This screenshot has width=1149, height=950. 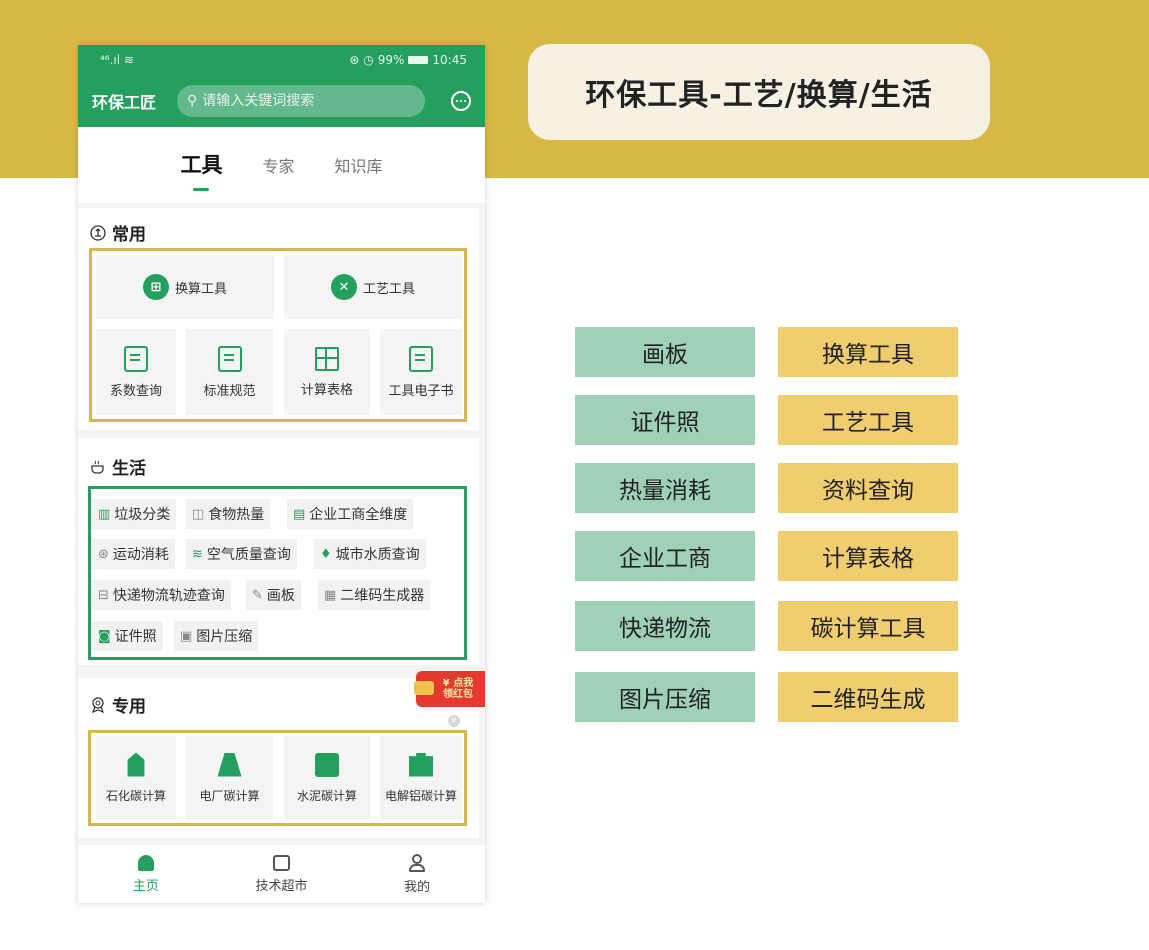 What do you see at coordinates (281, 862) in the screenshot?
I see `shop-icon` at bounding box center [281, 862].